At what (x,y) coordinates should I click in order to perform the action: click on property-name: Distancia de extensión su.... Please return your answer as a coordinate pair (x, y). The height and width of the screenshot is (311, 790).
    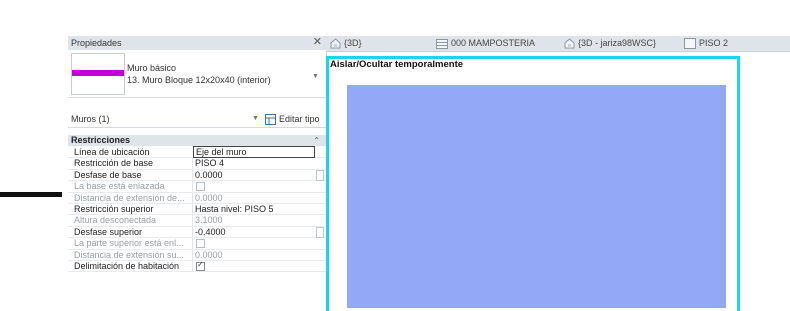
    Looking at the image, I should click on (129, 254).